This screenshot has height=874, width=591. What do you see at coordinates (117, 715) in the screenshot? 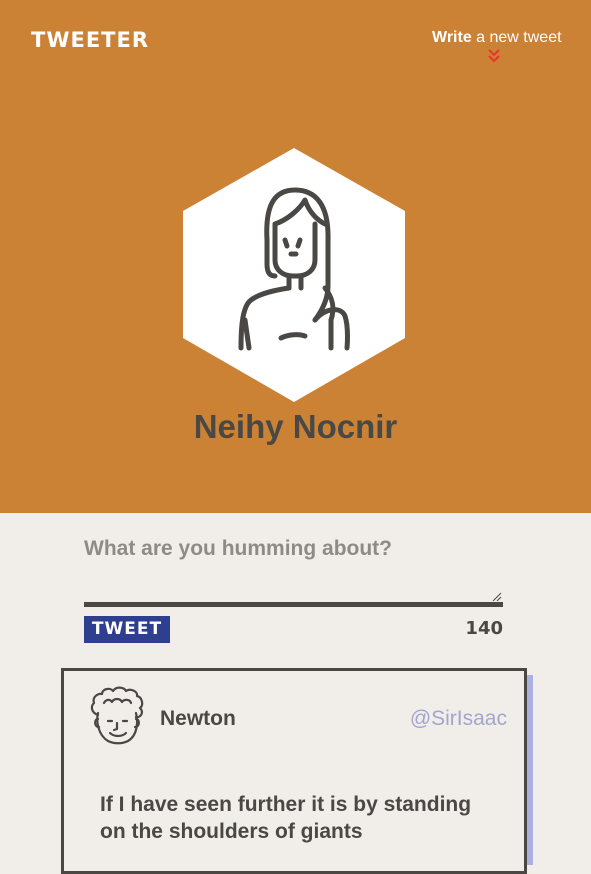
I see `man-curly-hair-avatar-icon` at bounding box center [117, 715].